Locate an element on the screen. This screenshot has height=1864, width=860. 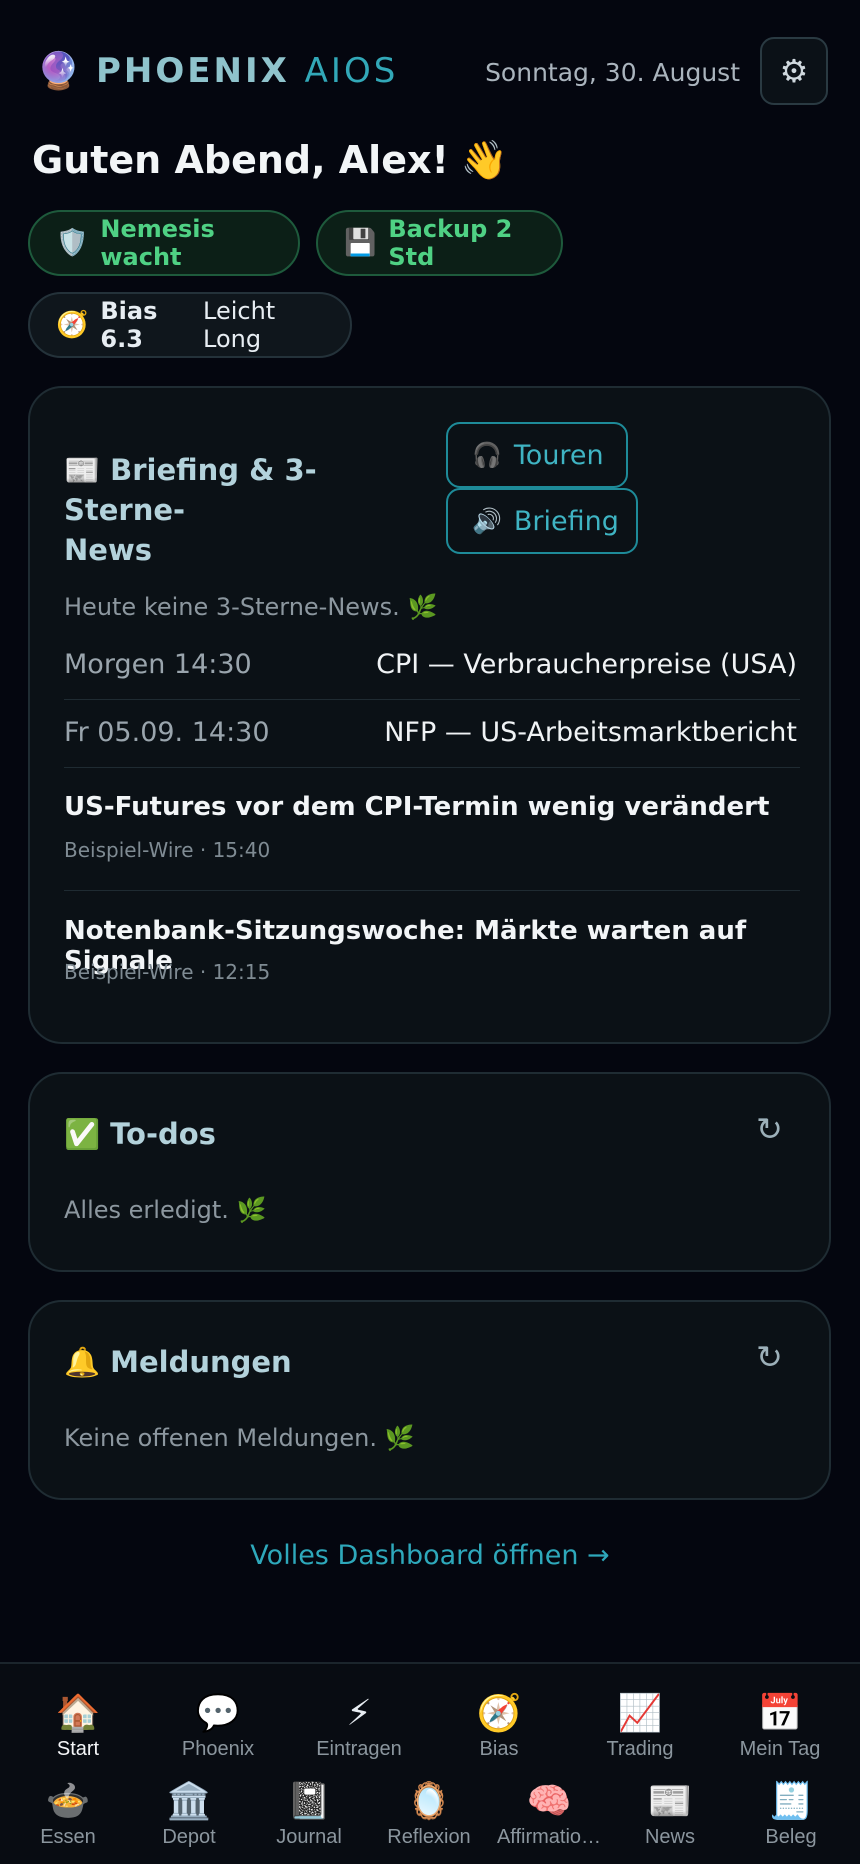
app-title: PHOENIX AIOS is located at coordinates (247, 71).